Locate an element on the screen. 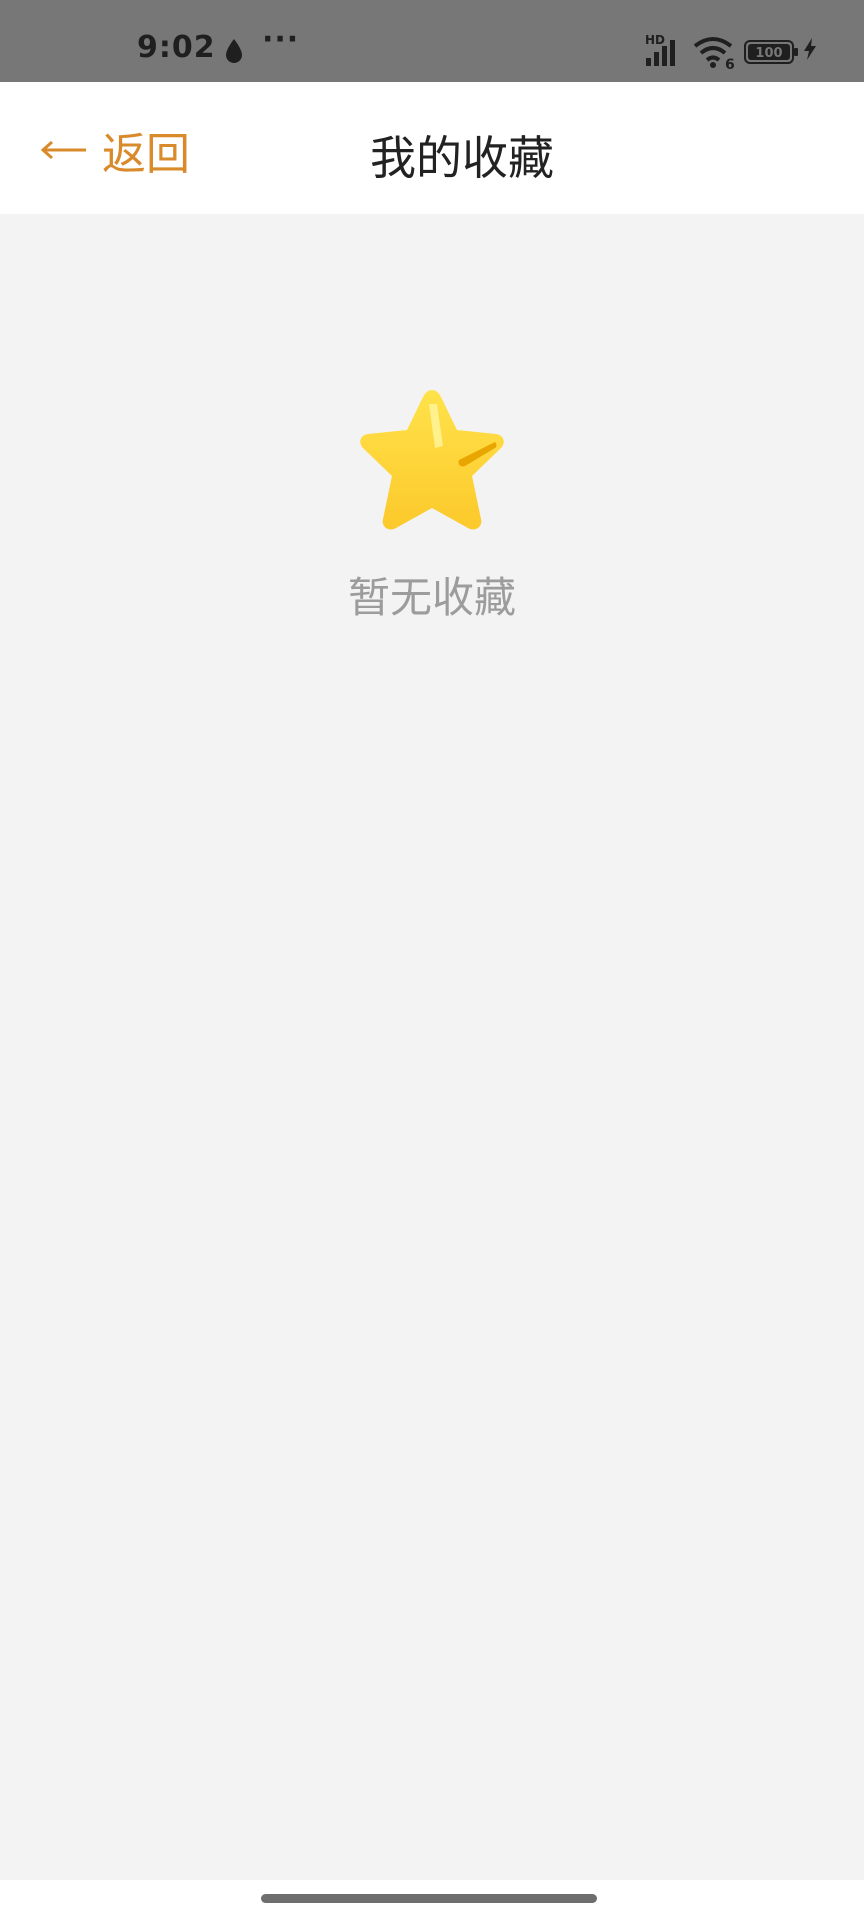 Image resolution: width=864 pixels, height=1920 pixels. status-time: 9:02 is located at coordinates (176, 47).